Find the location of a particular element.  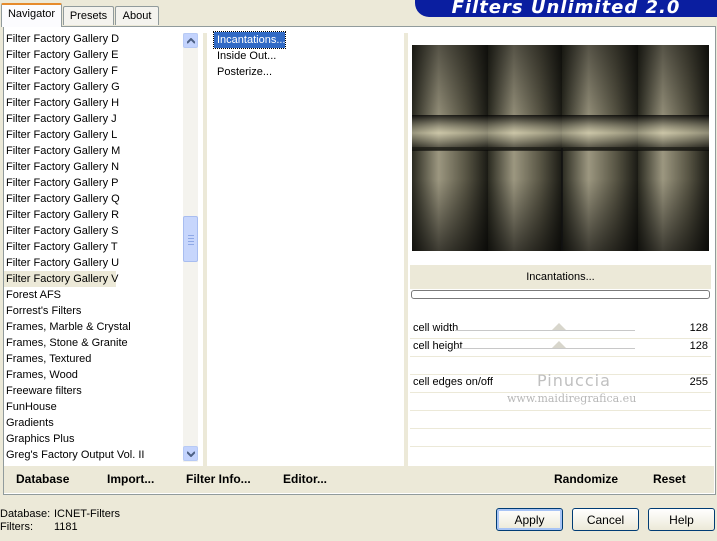

category-item: FunHouse is located at coordinates (92, 407).